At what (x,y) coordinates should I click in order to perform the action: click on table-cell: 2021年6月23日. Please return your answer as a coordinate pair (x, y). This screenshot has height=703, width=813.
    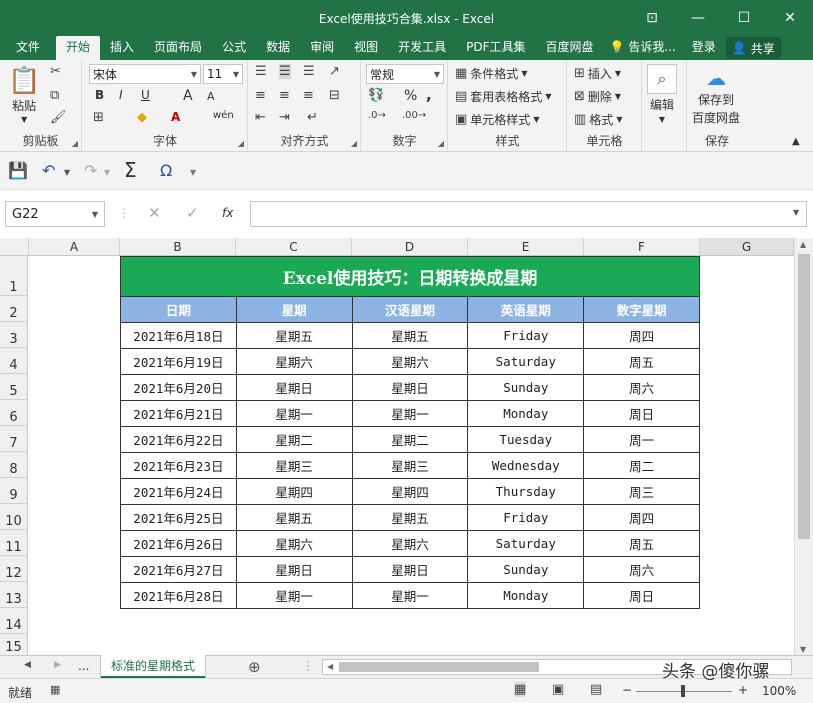
    Looking at the image, I should click on (178, 465).